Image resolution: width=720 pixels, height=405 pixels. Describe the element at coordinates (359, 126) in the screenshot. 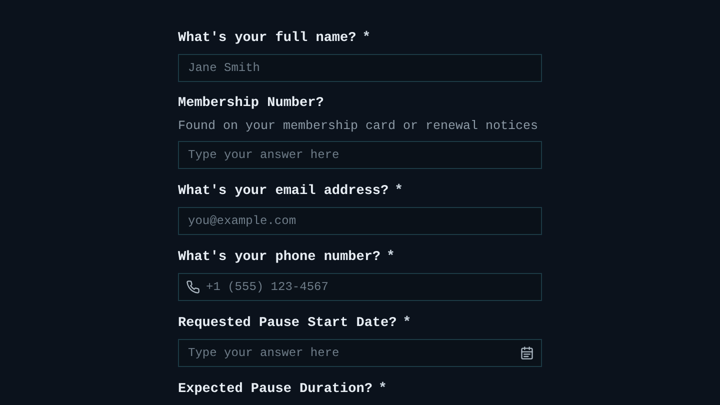

I see `hint-text: Found on your membership card or renewal notices` at that location.